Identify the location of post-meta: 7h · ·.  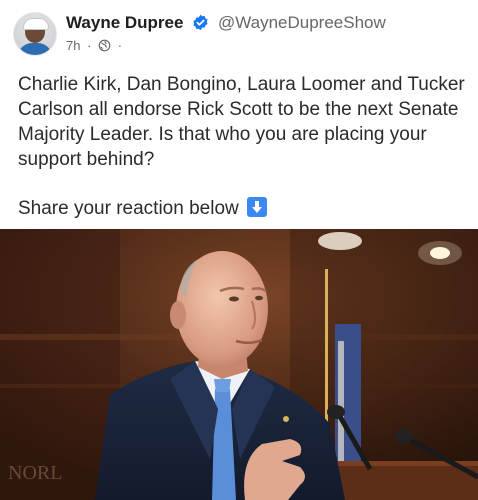
(95, 45).